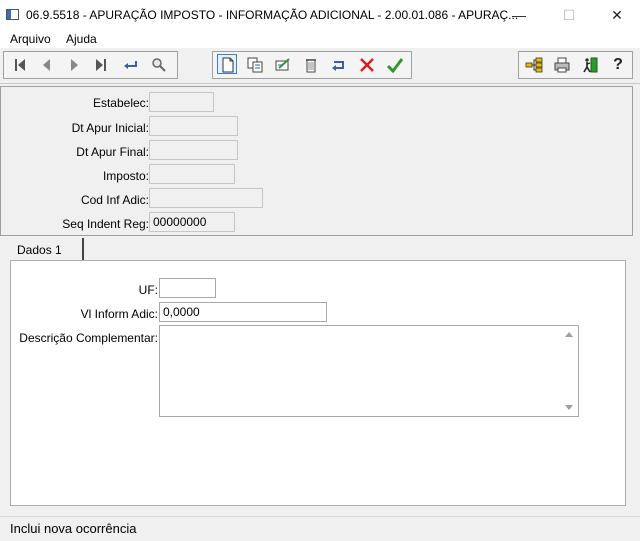 This screenshot has height=541, width=640. Describe the element at coordinates (192, 174) in the screenshot. I see `imposto-field` at that location.